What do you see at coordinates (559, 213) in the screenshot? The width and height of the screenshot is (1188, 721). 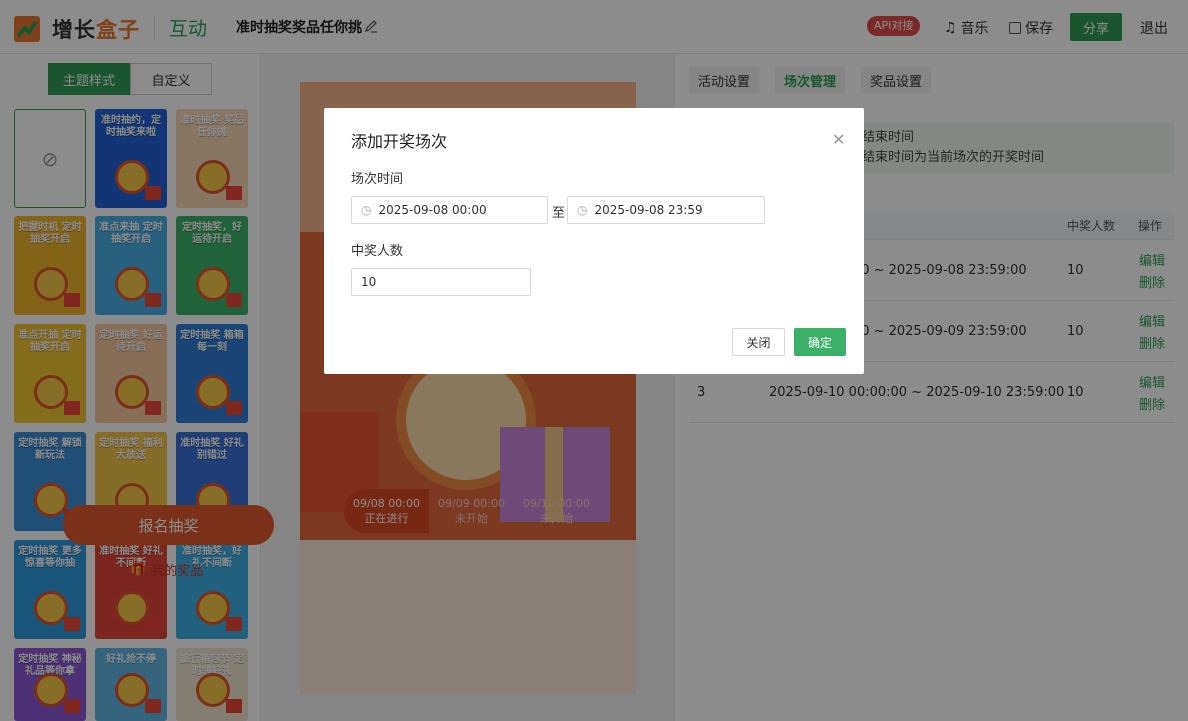 I see `range-separator: 至` at bounding box center [559, 213].